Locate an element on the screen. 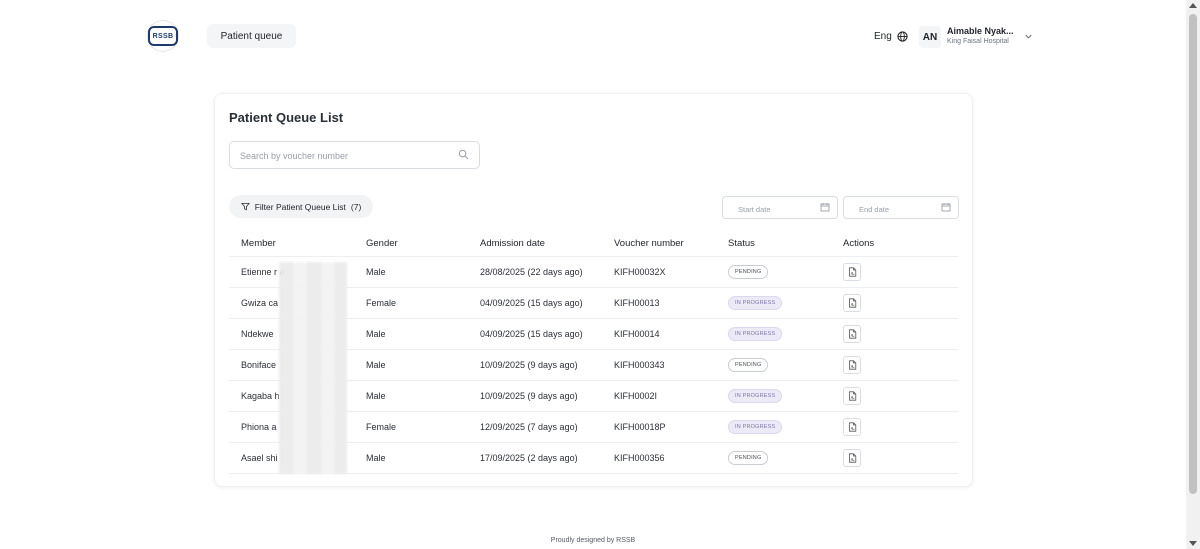 The image size is (1200, 549). language-selector: Eng is located at coordinates (891, 36).